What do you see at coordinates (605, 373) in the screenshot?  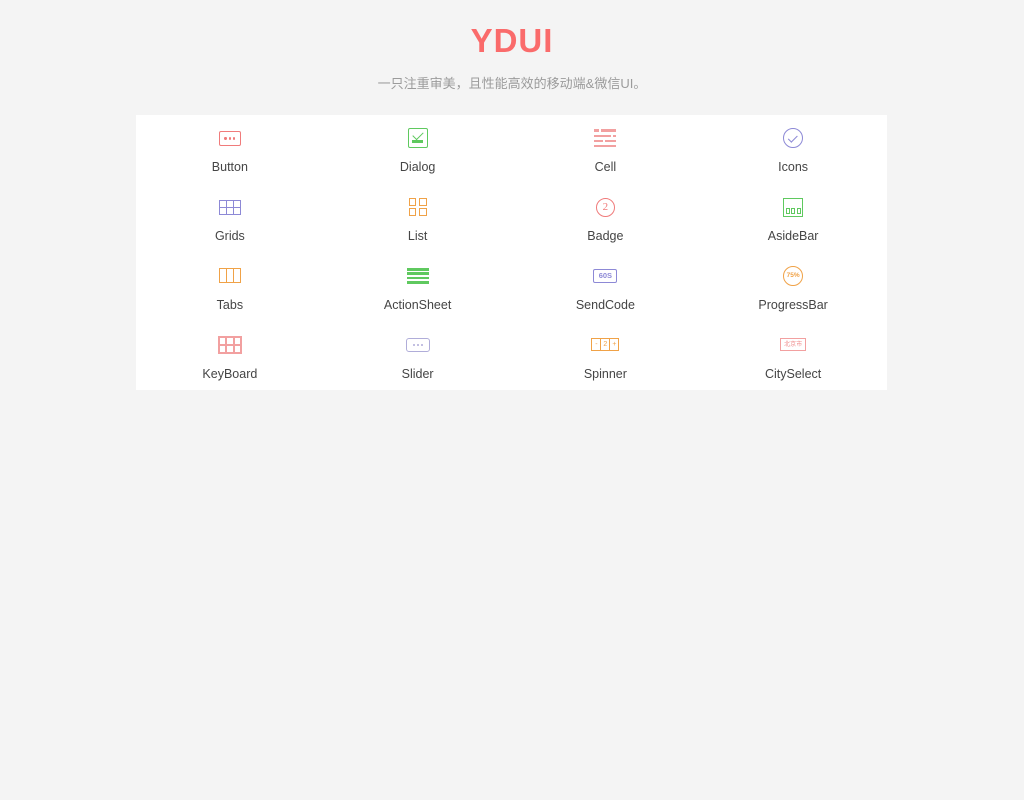 I see `nav-item-label: Spinner` at bounding box center [605, 373].